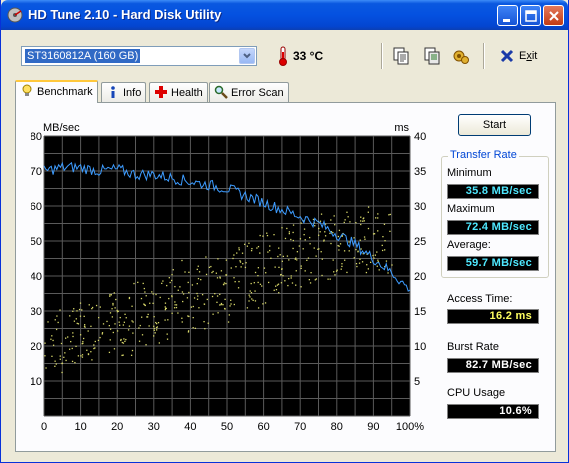 The image size is (569, 463). Describe the element at coordinates (401, 56) in the screenshot. I see `copy-icon` at that location.